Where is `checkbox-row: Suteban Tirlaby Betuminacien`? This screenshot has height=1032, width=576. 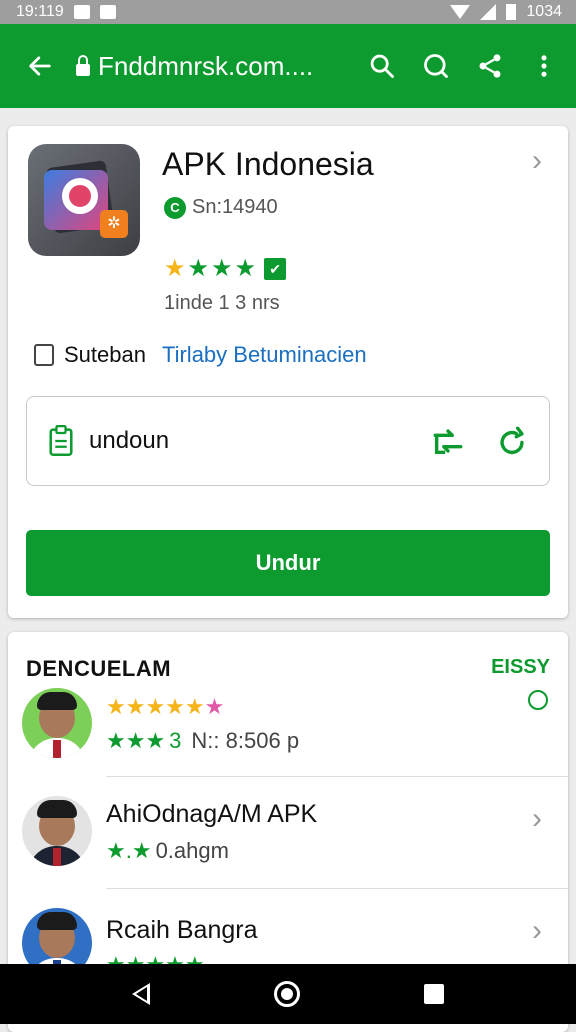
checkbox-row: Suteban Tirlaby Betuminacien is located at coordinates (200, 355).